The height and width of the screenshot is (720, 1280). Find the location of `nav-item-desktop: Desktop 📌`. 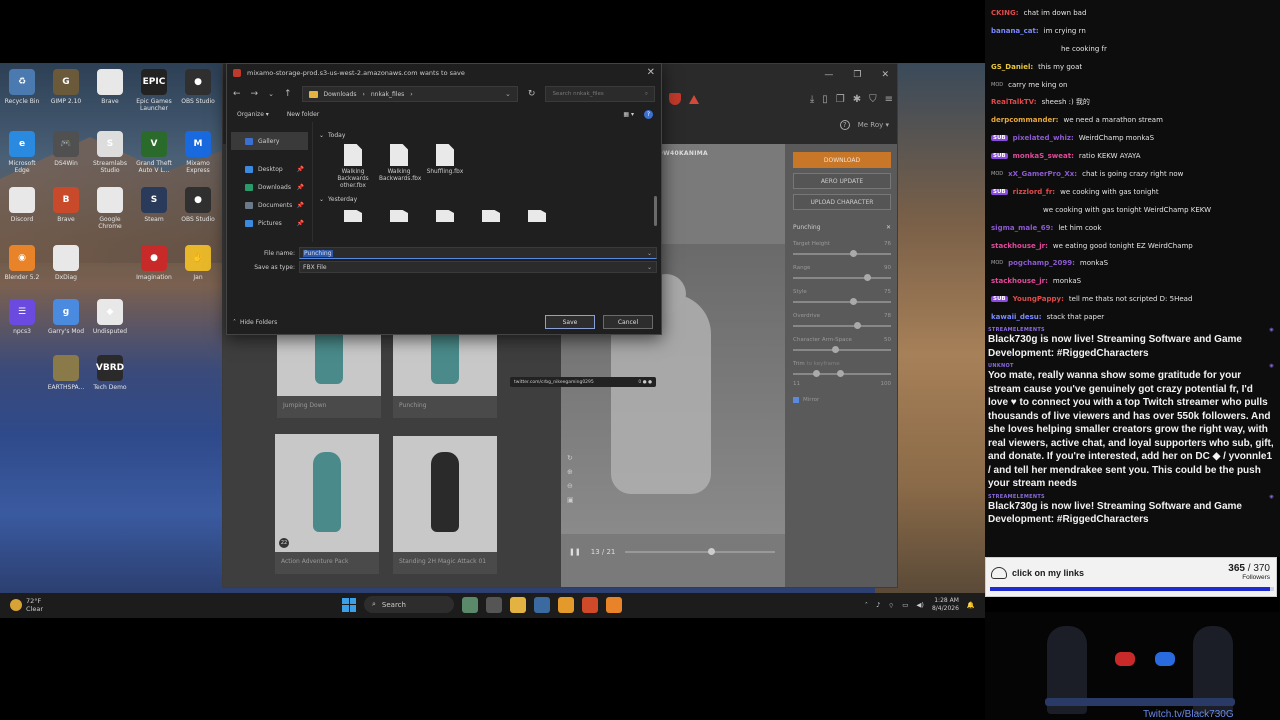

nav-item-desktop: Desktop 📌 is located at coordinates (269, 169).